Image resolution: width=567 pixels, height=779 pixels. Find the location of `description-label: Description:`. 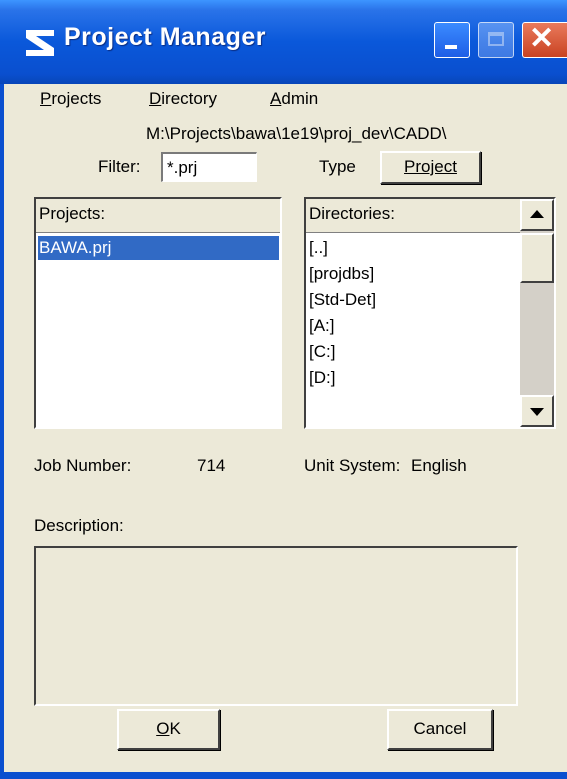

description-label: Description: is located at coordinates (79, 525).